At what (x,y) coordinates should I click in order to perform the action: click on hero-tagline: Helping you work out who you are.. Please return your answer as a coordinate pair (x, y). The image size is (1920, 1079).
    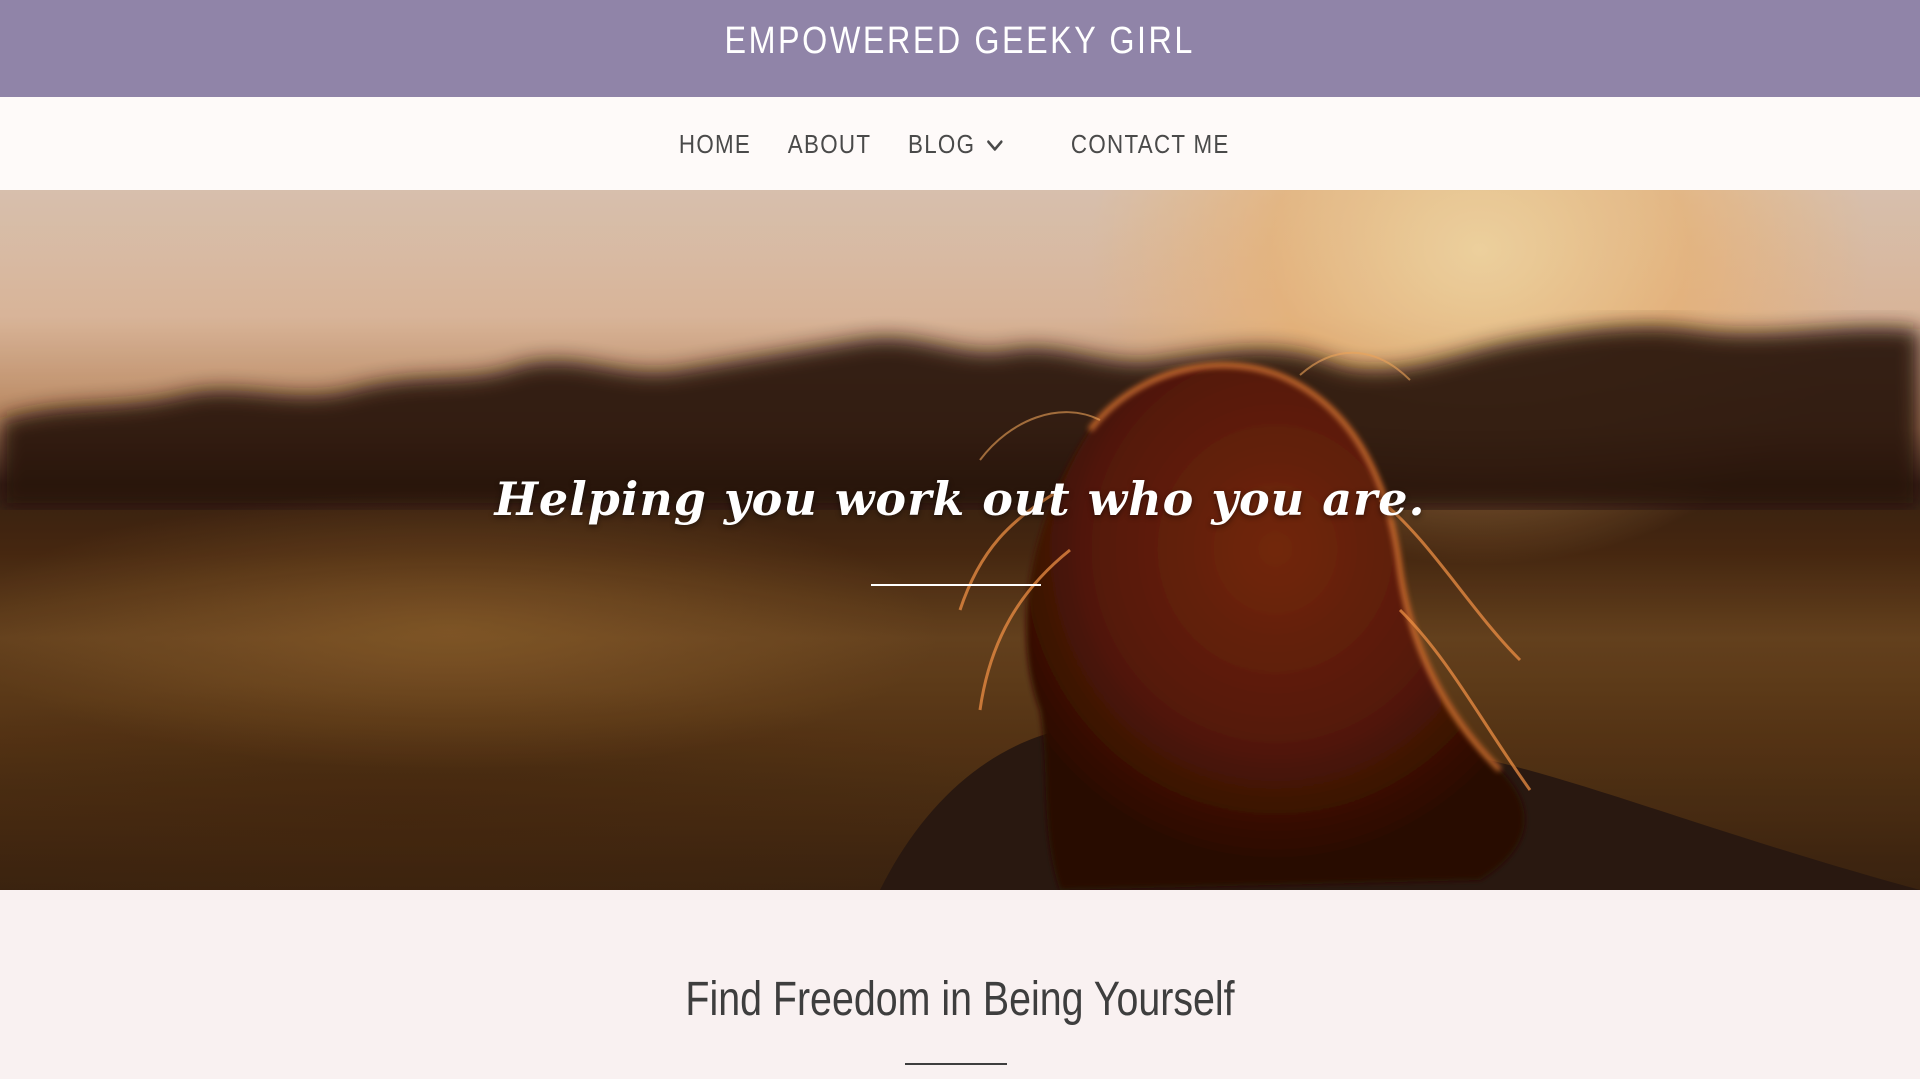
    Looking at the image, I should click on (960, 499).